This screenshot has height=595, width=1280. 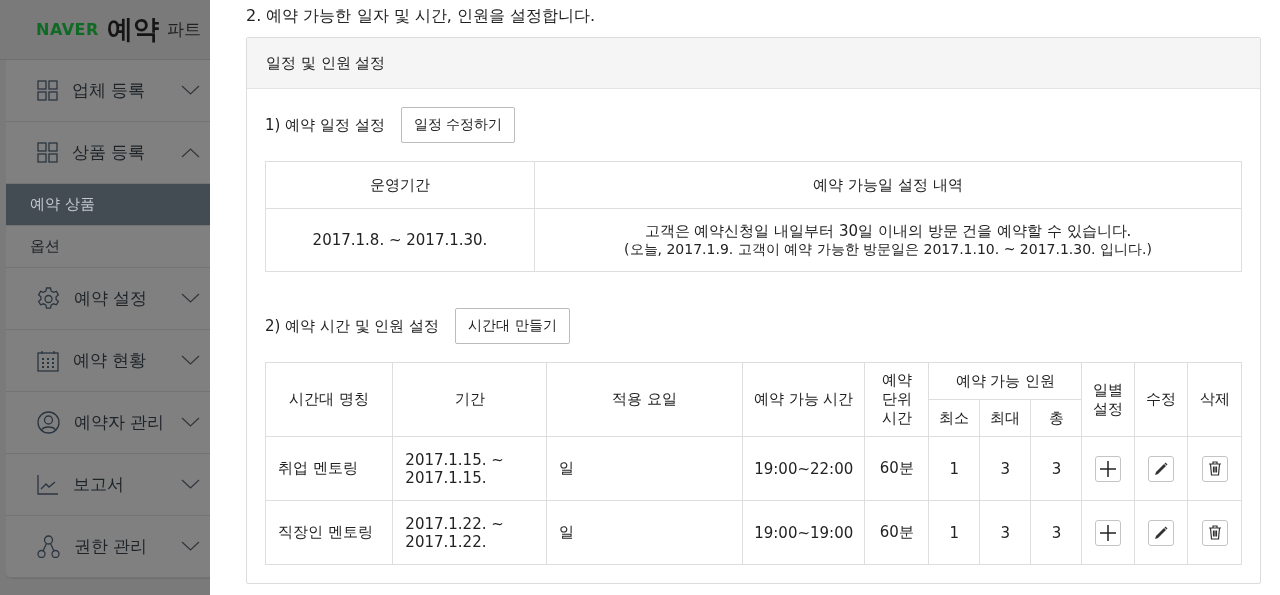 What do you see at coordinates (469, 532) in the screenshot?
I see `table-cell: 2017.1.22. ~ 2017.1.22.` at bounding box center [469, 532].